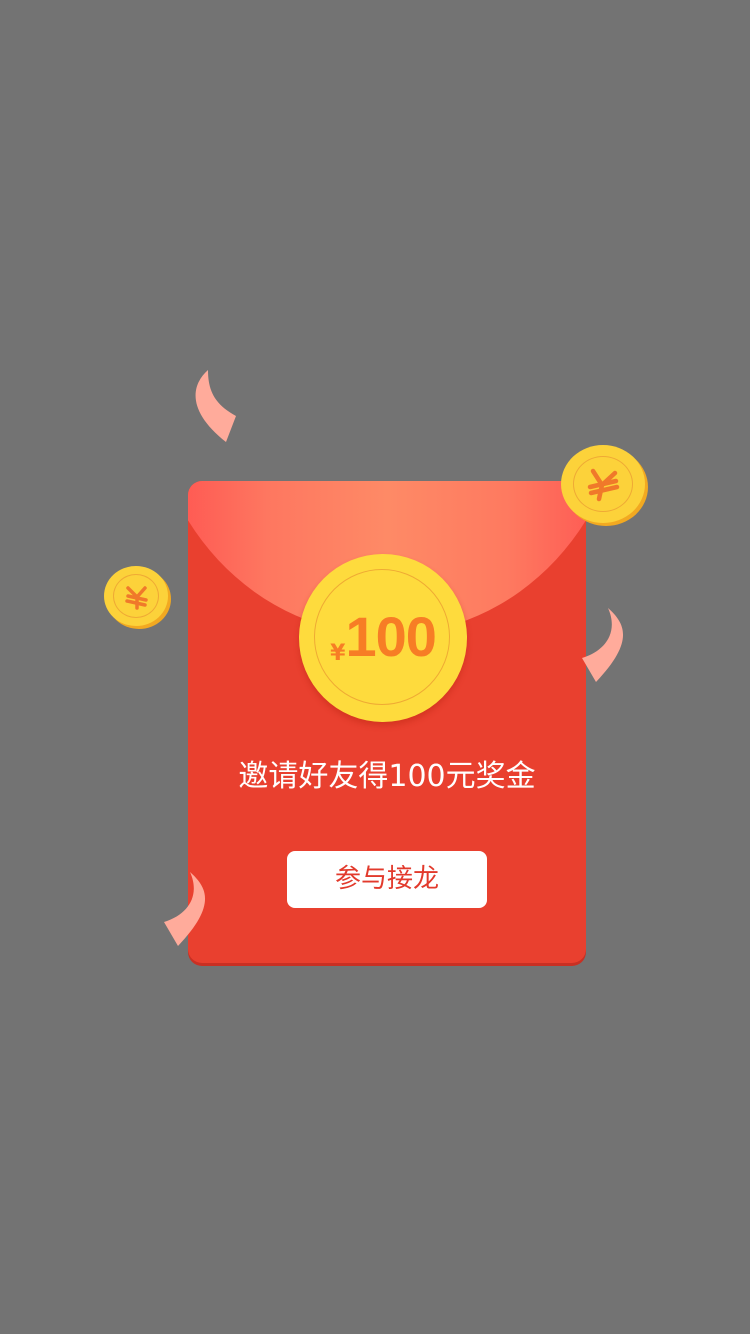 The image size is (750, 1334). Describe the element at coordinates (387, 879) in the screenshot. I see `join-relay-button: 参与接龙` at that location.